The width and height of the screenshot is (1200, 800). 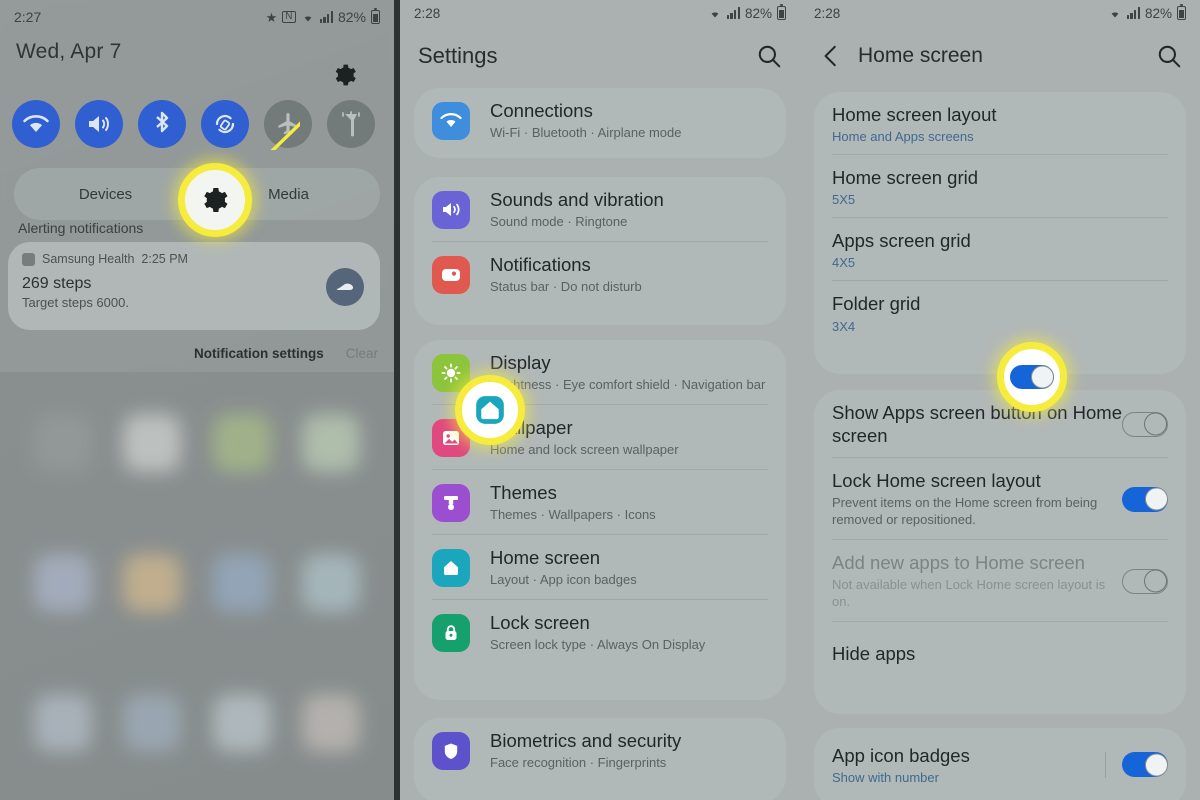 I want to click on app-icon-badges-toggle, so click(x=1145, y=765).